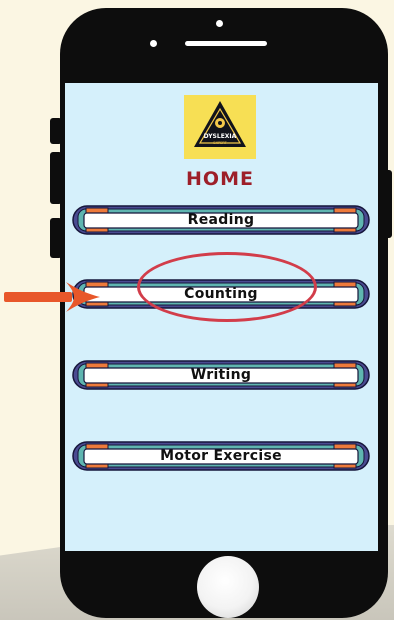 Image resolution: width=394 pixels, height=620 pixels. I want to click on logo-subtext: EXPERT, so click(220, 143).